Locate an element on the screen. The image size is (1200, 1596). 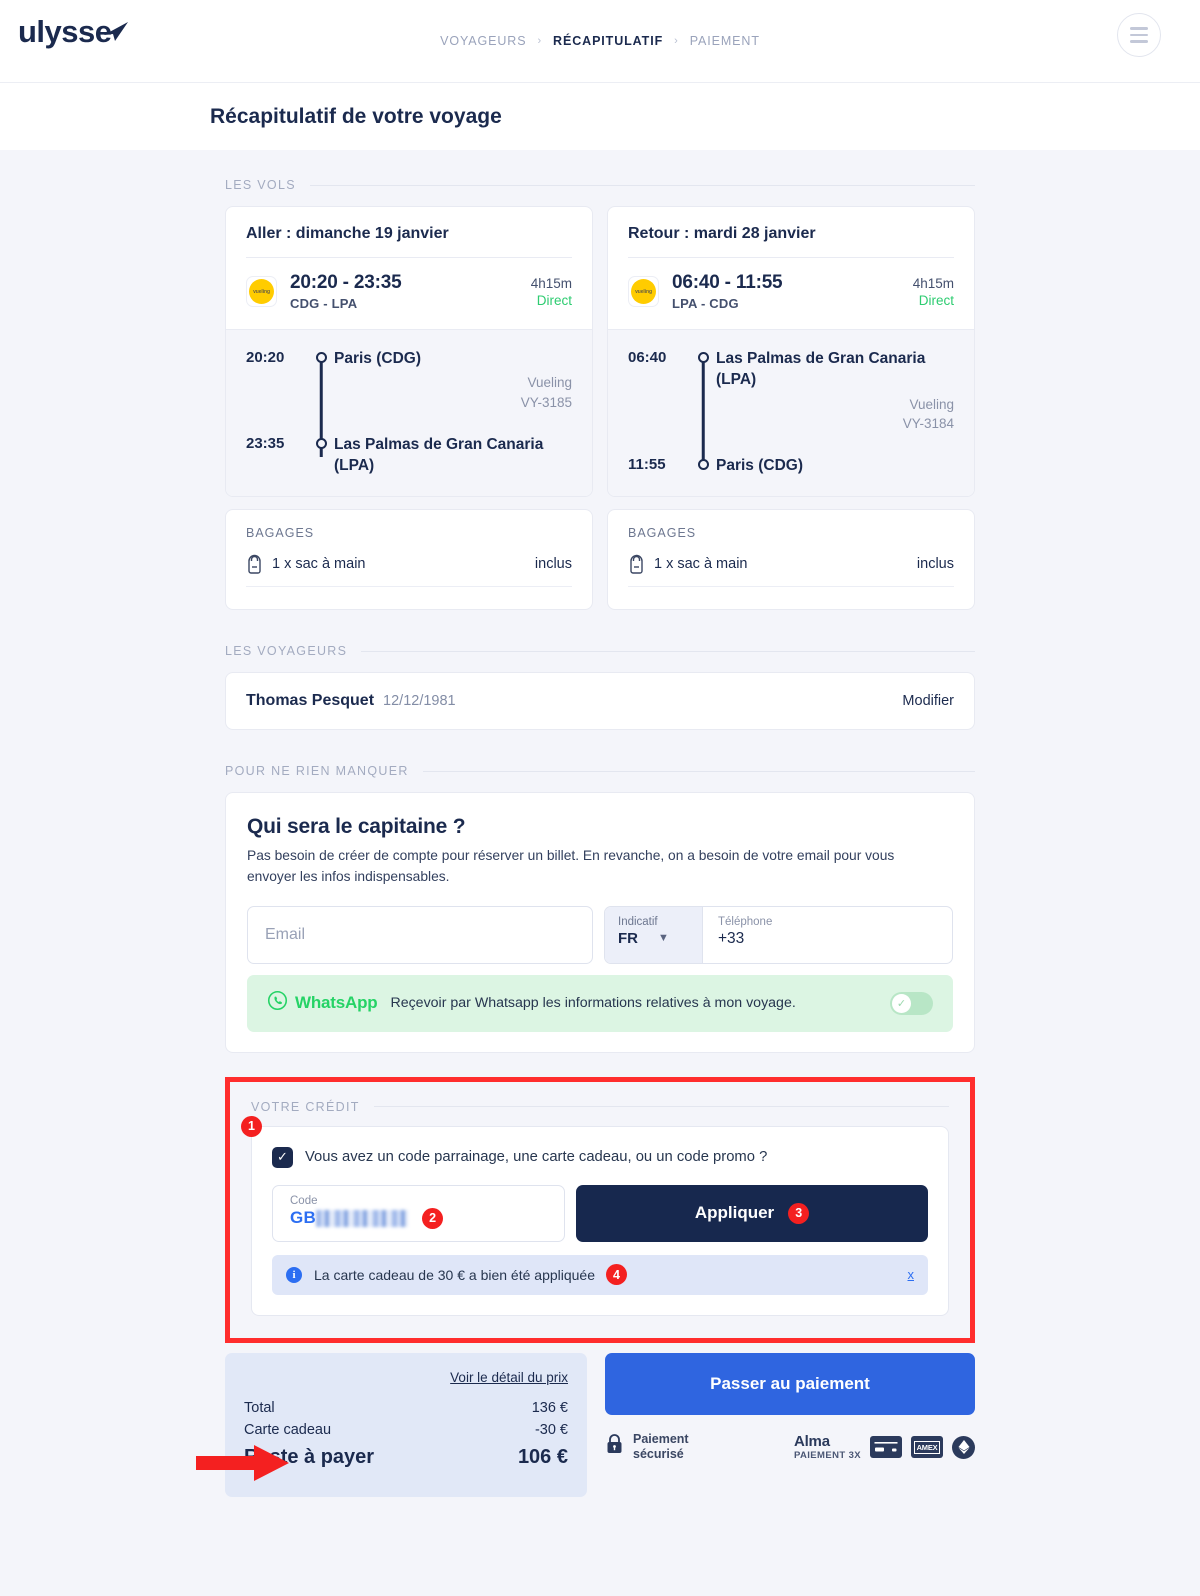
email-input: Email is located at coordinates (420, 934).